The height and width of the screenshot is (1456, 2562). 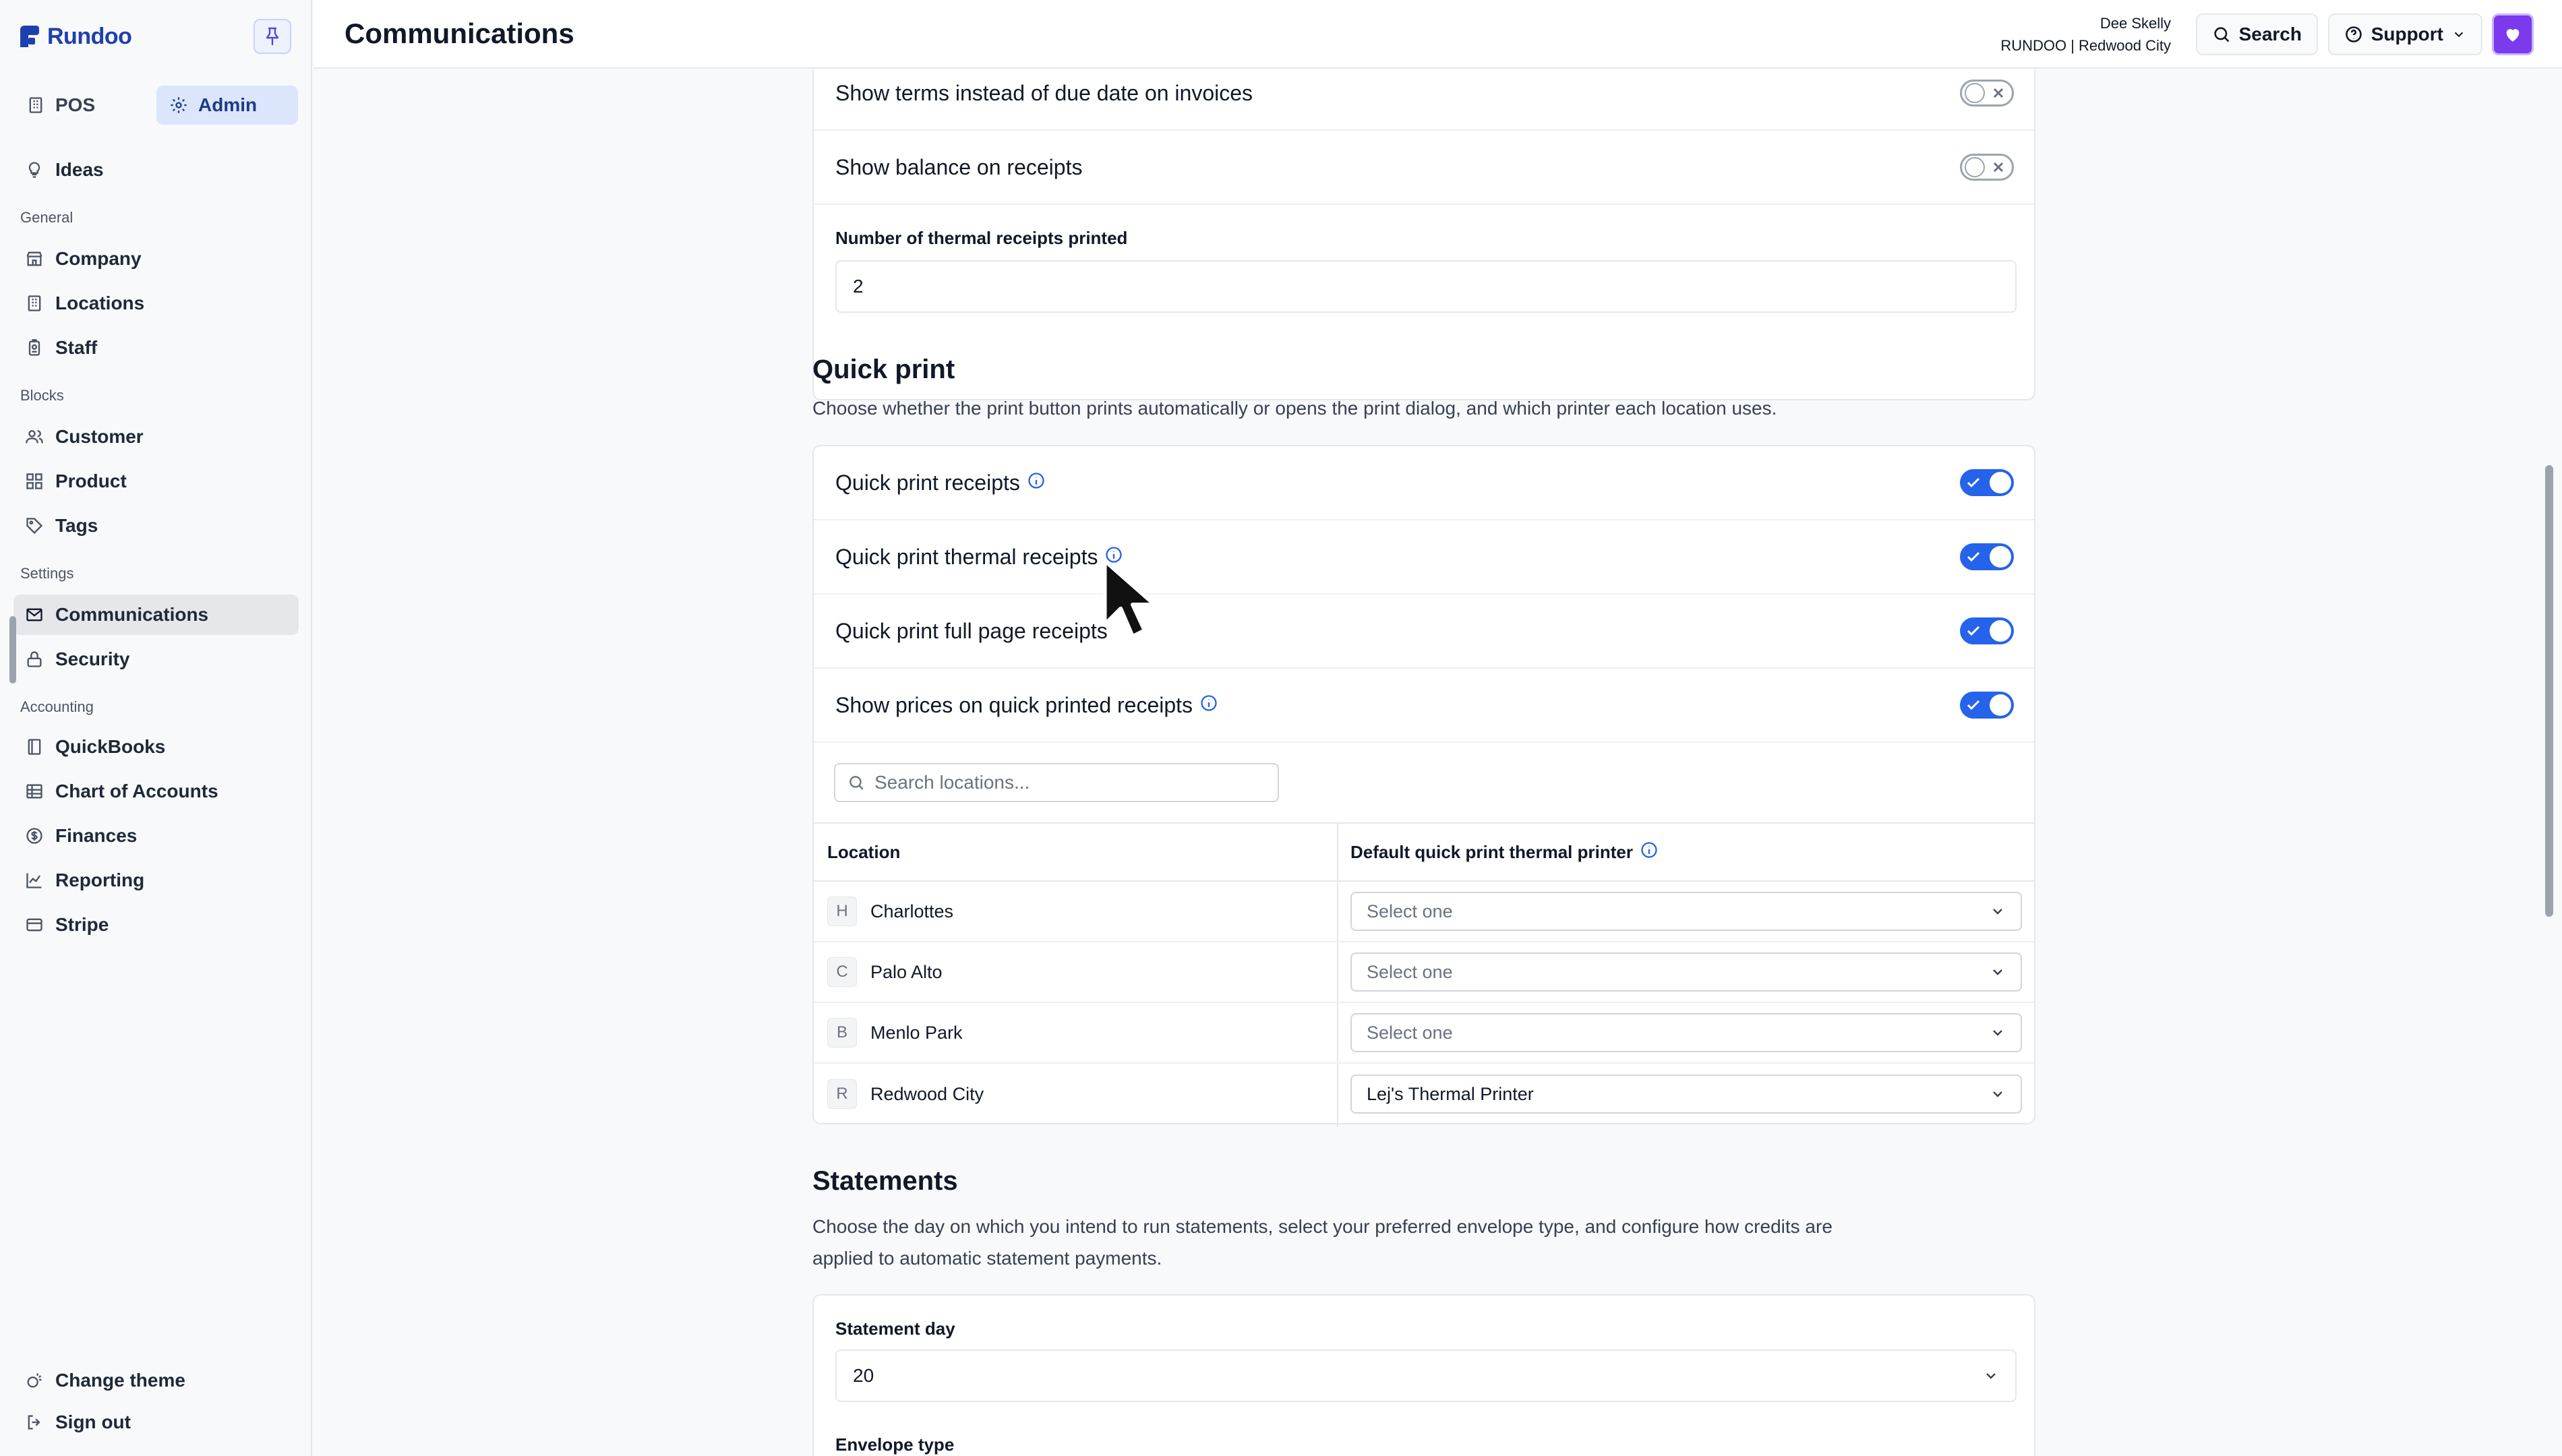 What do you see at coordinates (156, 1422) in the screenshot?
I see `sign-out-button: Sign out` at bounding box center [156, 1422].